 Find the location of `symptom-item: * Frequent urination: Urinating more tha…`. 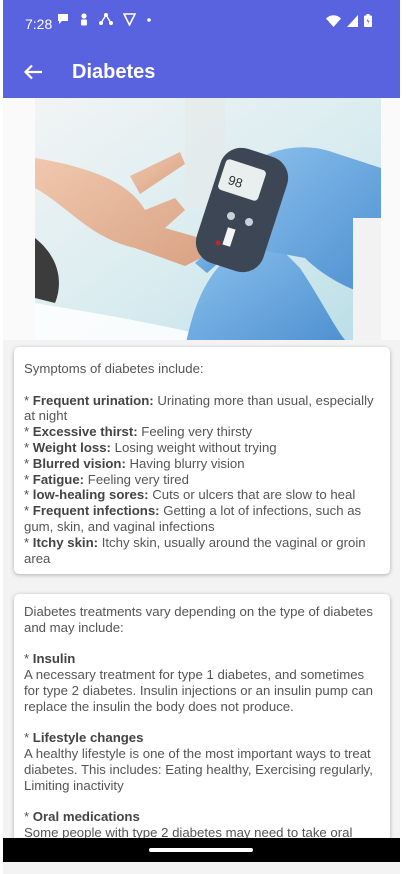

symptom-item: * Frequent urination: Urinating more tha… is located at coordinates (199, 408).